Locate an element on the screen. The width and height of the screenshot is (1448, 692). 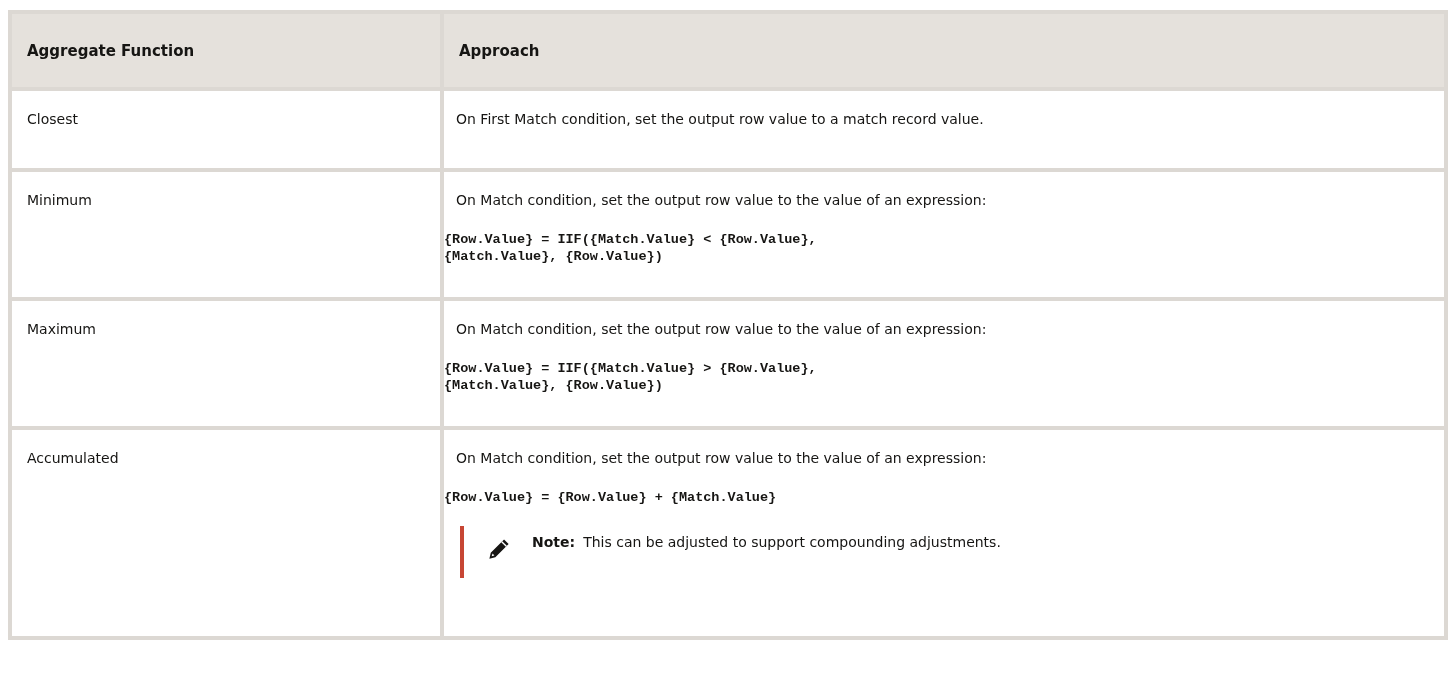
column-header: Aggregate Function is located at coordinates (226, 50).